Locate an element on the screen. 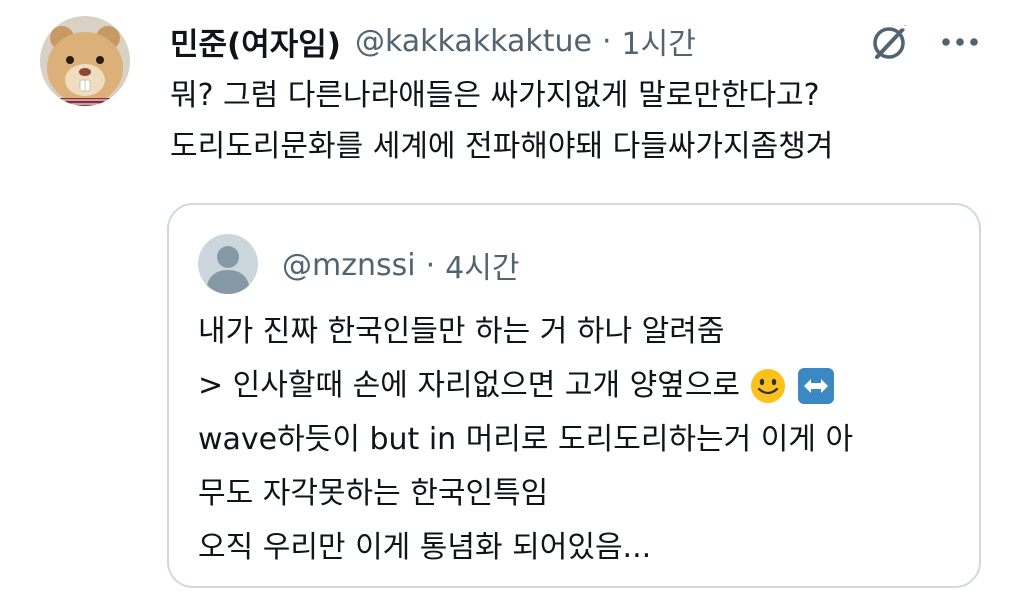  default-avatar-icon is located at coordinates (228, 264).